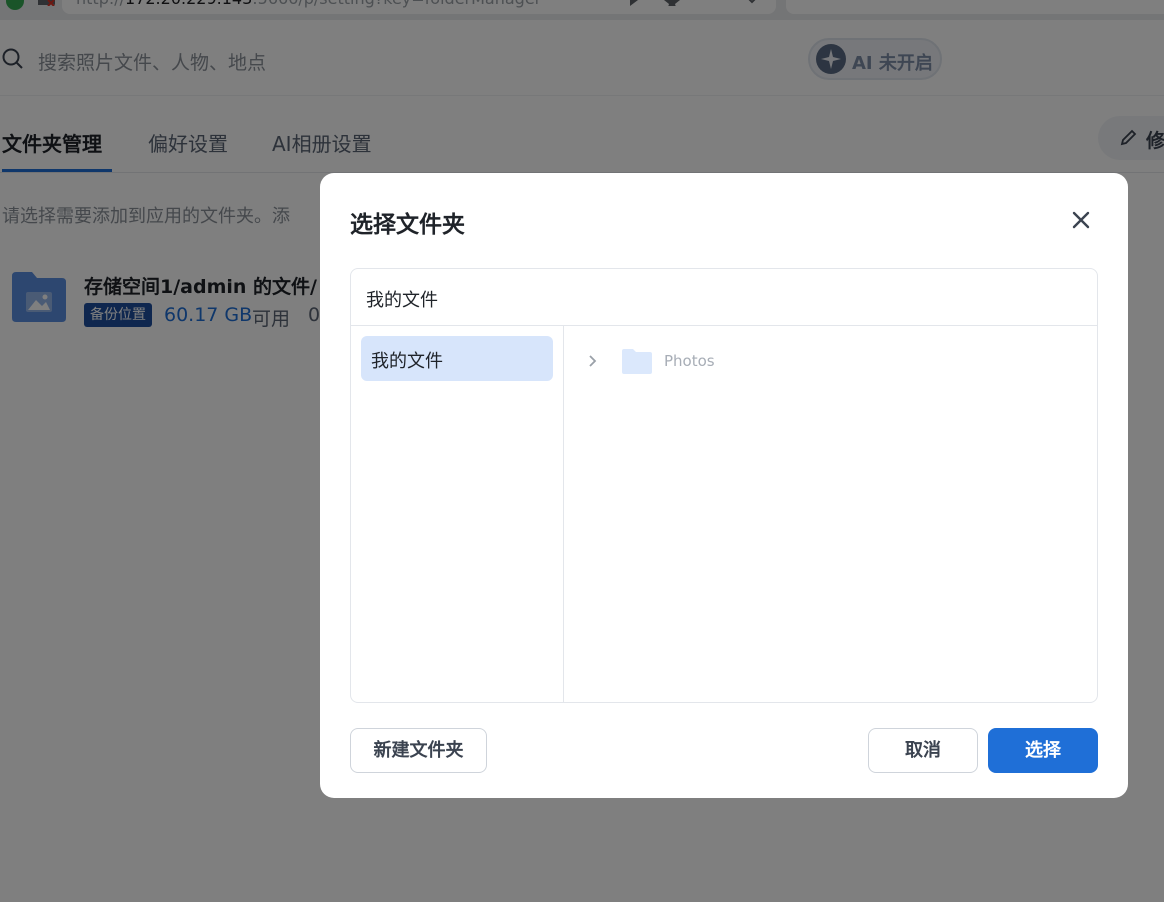 Image resolution: width=1164 pixels, height=902 pixels. What do you see at coordinates (457, 358) in the screenshot?
I see `location-my-files: 我的文件` at bounding box center [457, 358].